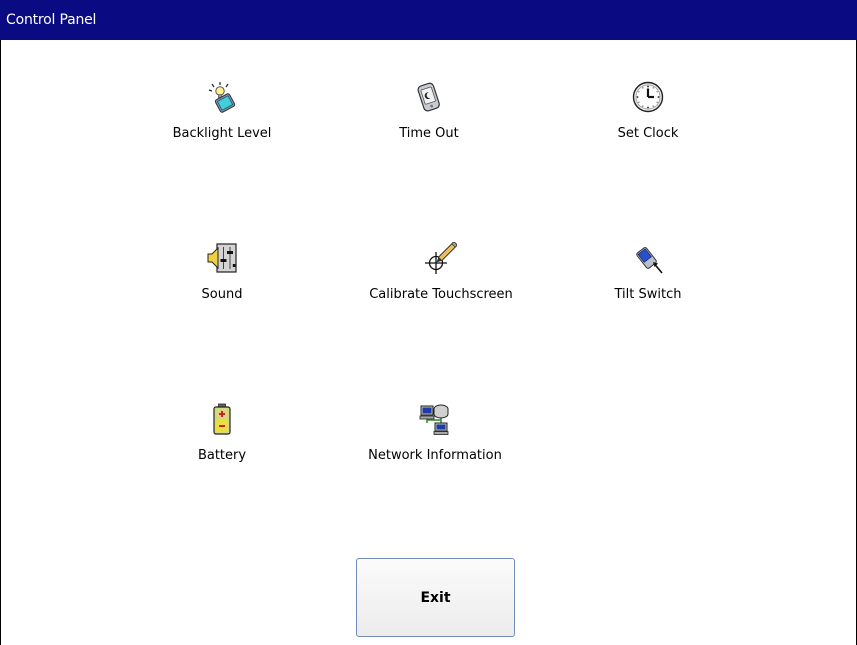 The height and width of the screenshot is (645, 857). What do you see at coordinates (441, 281) in the screenshot?
I see `applet-calibrate-touchscreen: Calibrate Touchscreen` at bounding box center [441, 281].